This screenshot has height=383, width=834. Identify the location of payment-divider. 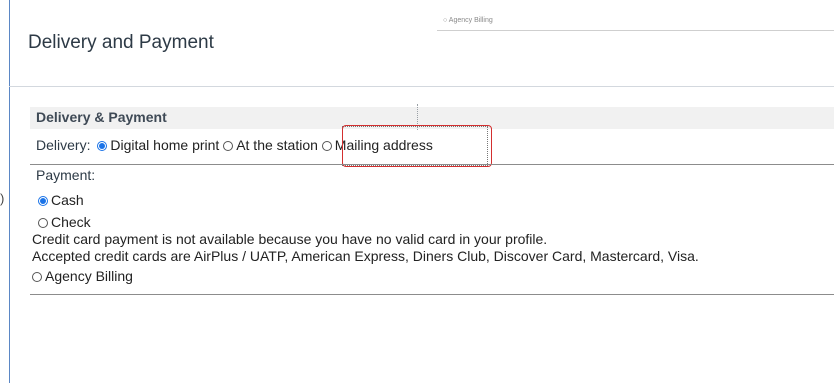
(432, 294).